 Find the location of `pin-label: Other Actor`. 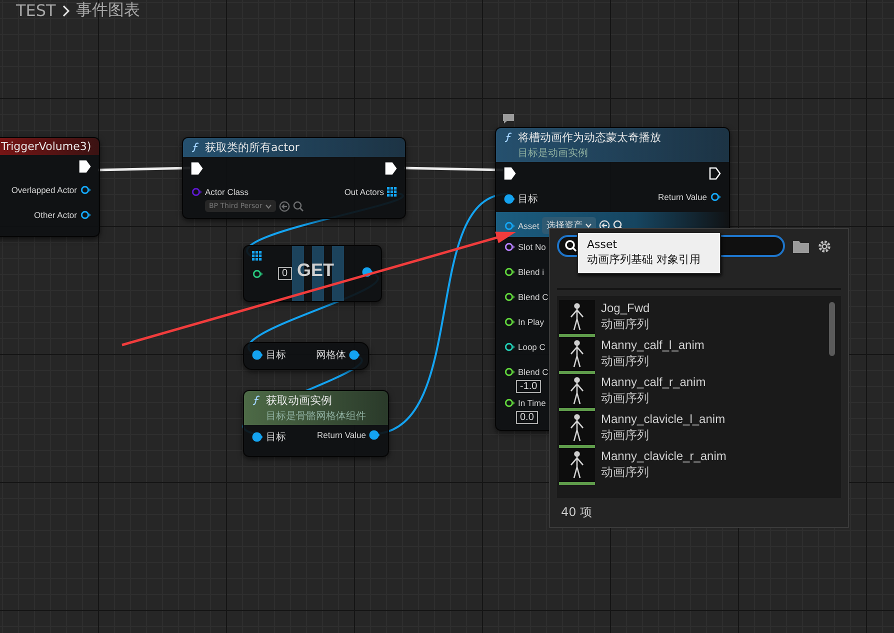

pin-label: Other Actor is located at coordinates (55, 215).